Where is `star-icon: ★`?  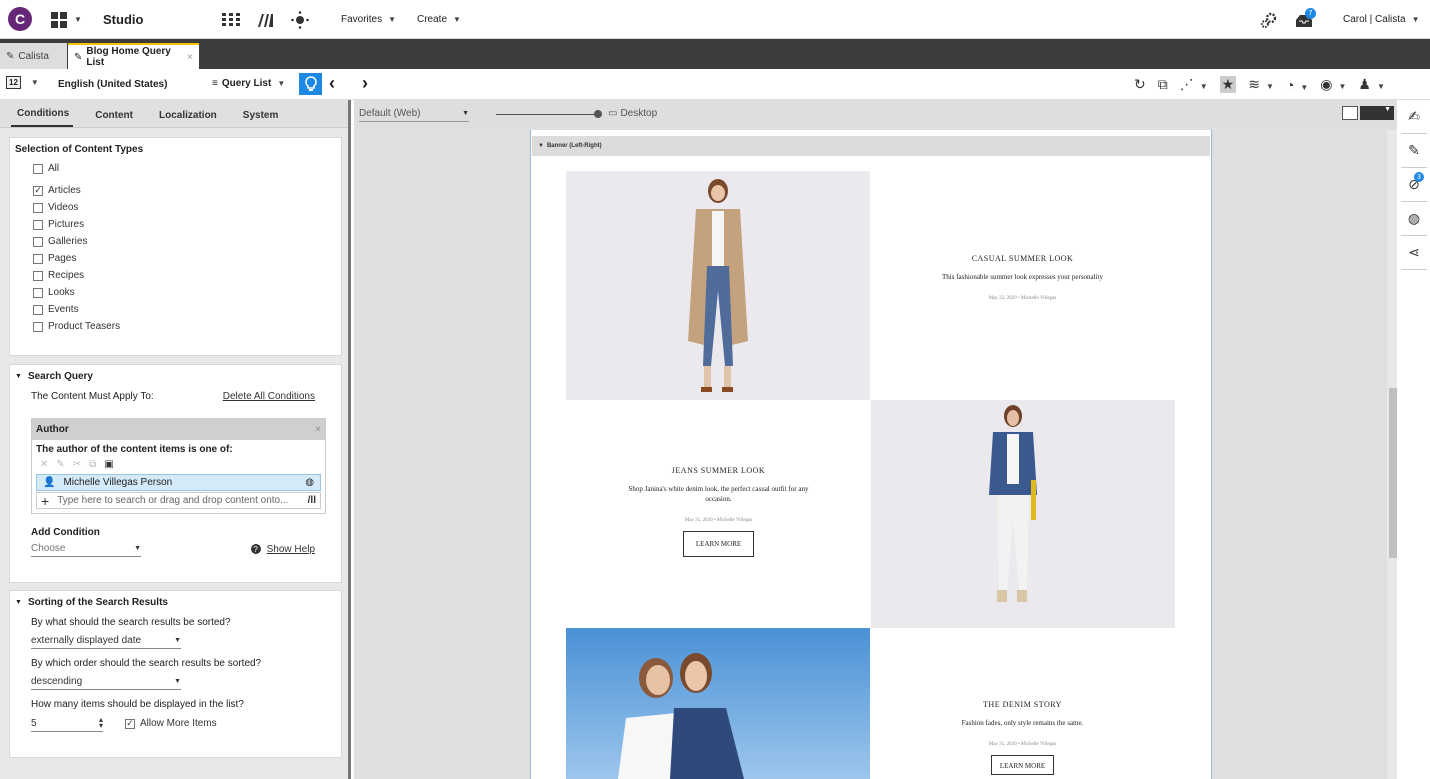 star-icon: ★ is located at coordinates (1228, 84).